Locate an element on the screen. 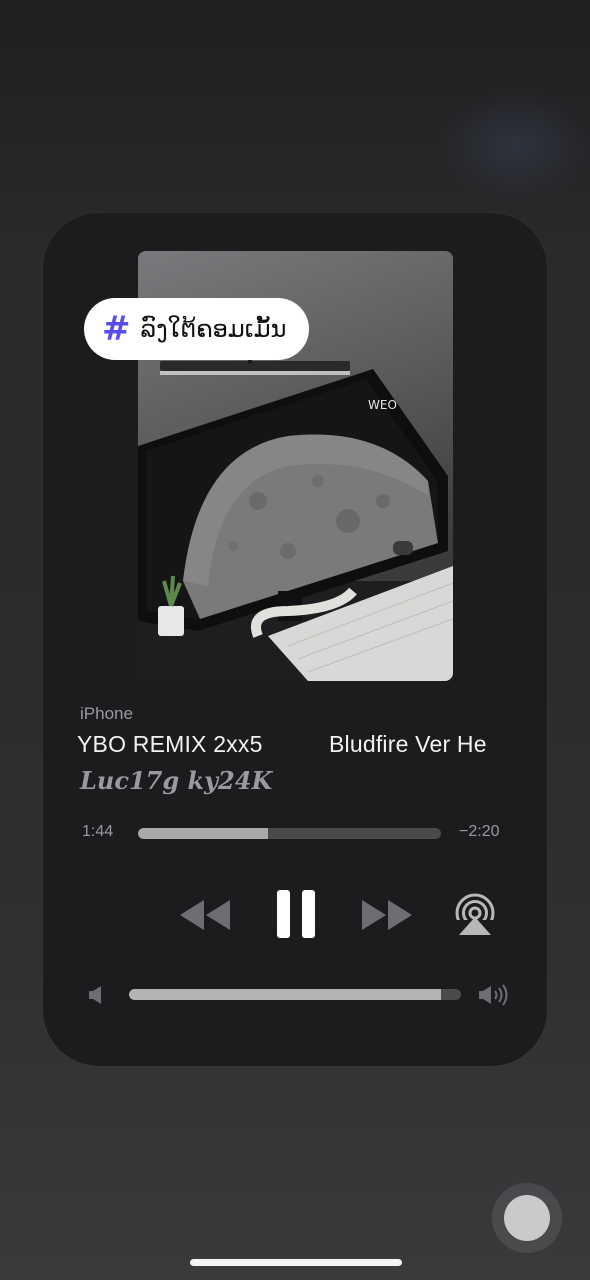 This screenshot has height=1280, width=590. volume-level-fill is located at coordinates (285, 994).